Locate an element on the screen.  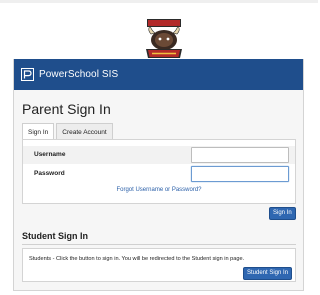
student-section-title: Student Sign In is located at coordinates (55, 236).